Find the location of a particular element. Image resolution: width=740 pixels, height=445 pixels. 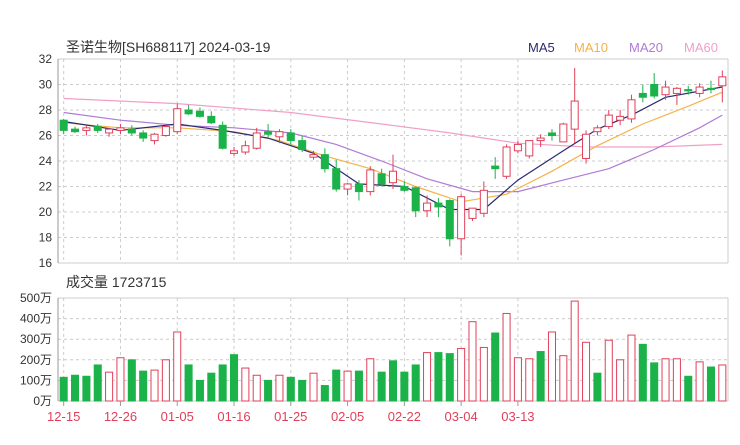

x-tick-label: 02-05 is located at coordinates (347, 416).